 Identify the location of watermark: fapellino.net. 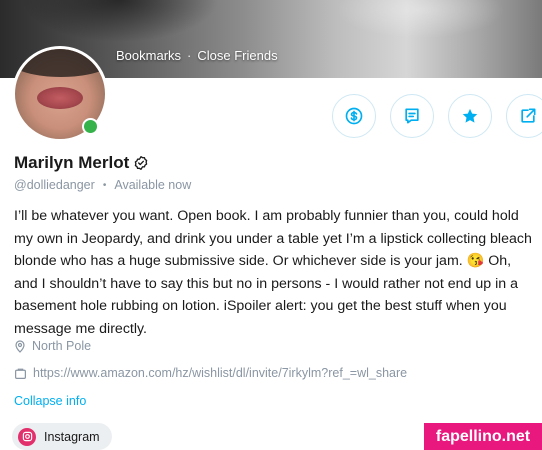
(483, 436).